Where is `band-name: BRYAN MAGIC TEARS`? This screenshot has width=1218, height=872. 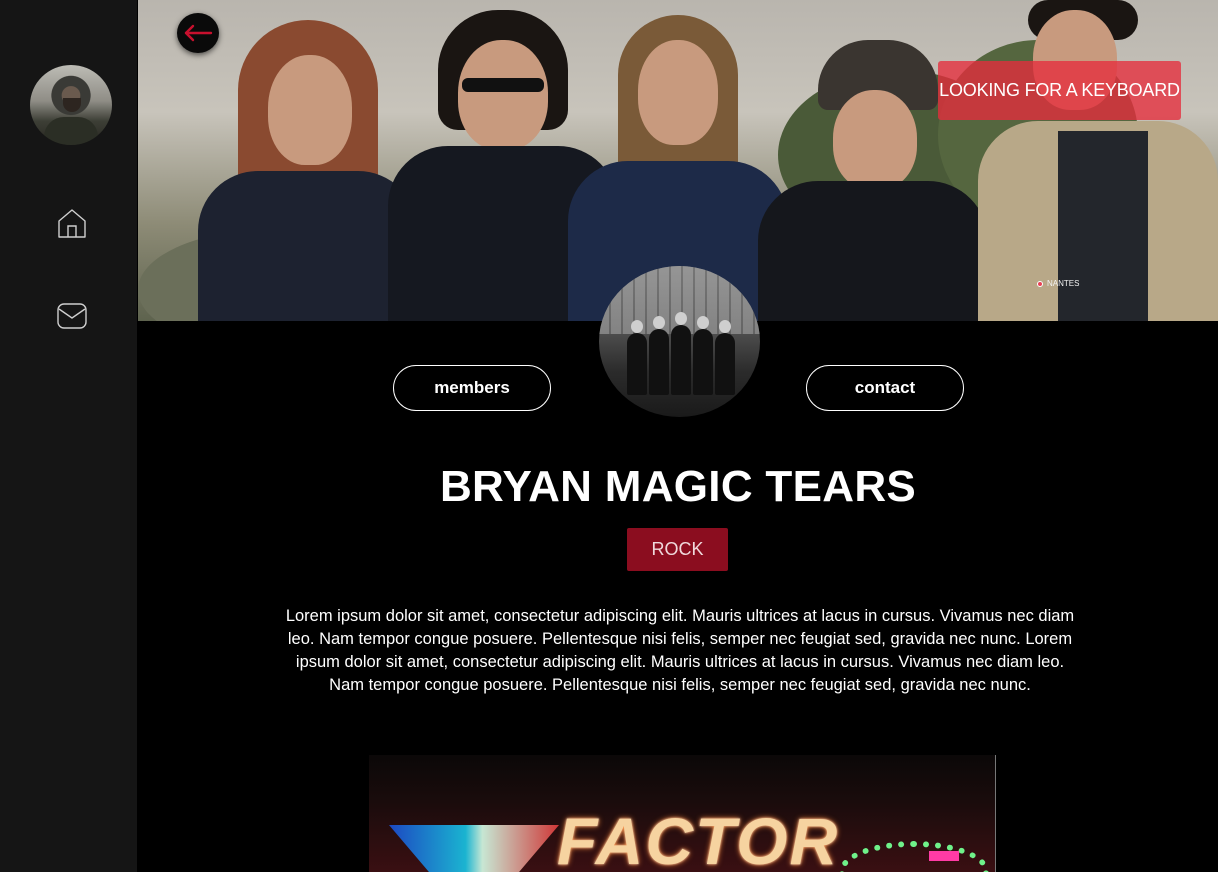 band-name: BRYAN MAGIC TEARS is located at coordinates (678, 486).